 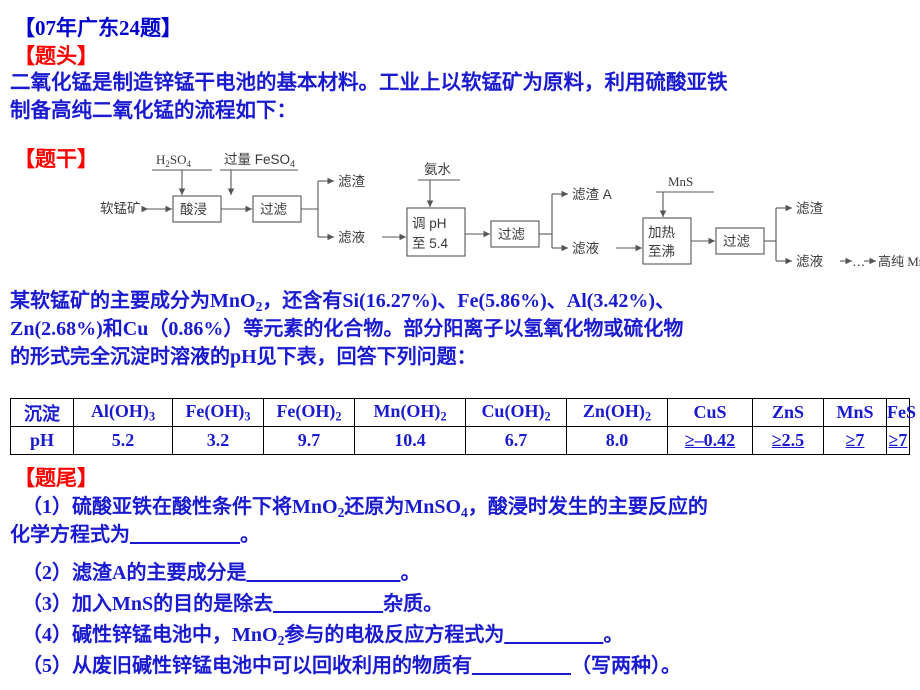 I want to click on node-filter-1-label: 过滤, so click(x=273, y=209).